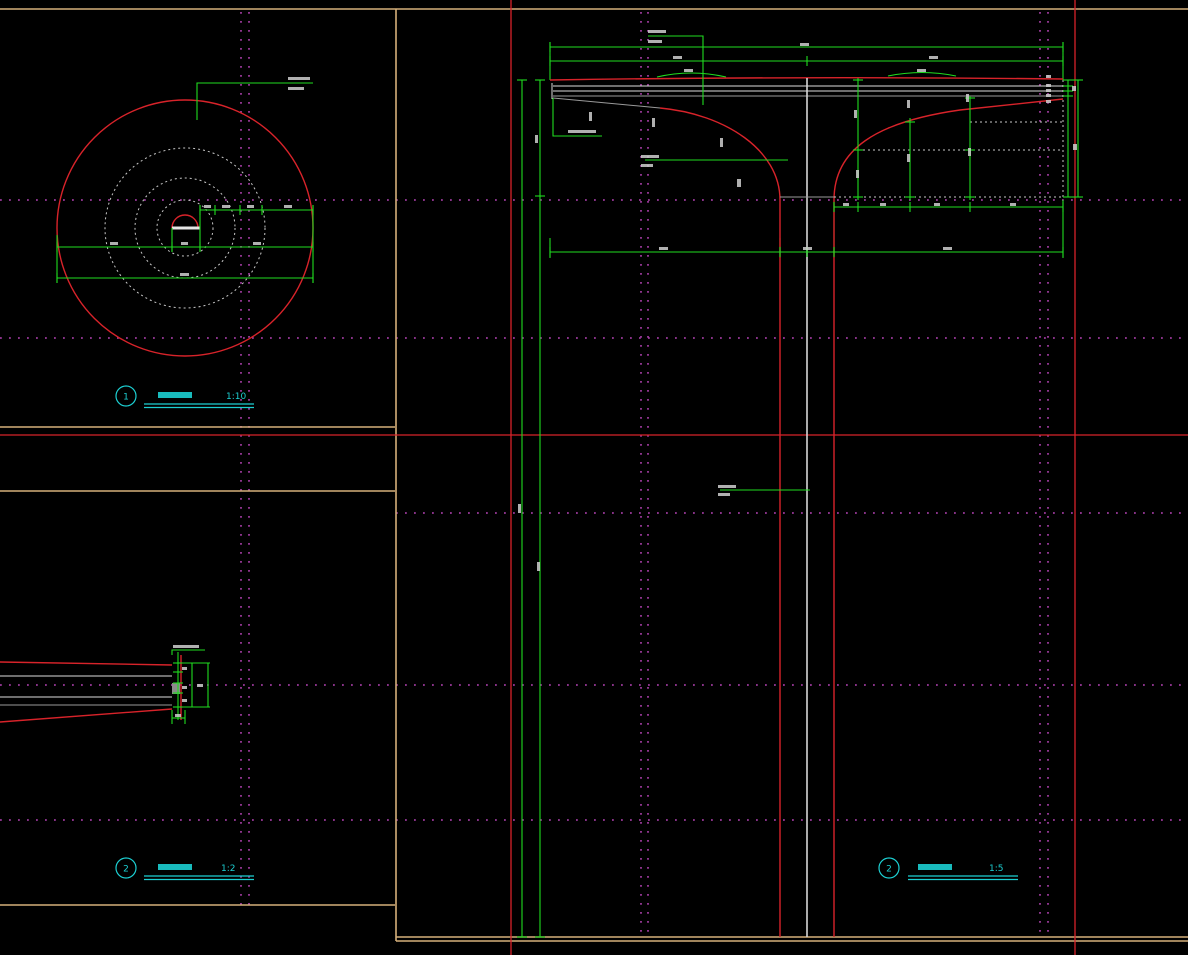 The width and height of the screenshot is (1188, 955). What do you see at coordinates (86, 663) in the screenshot?
I see `top-edge-line` at bounding box center [86, 663].